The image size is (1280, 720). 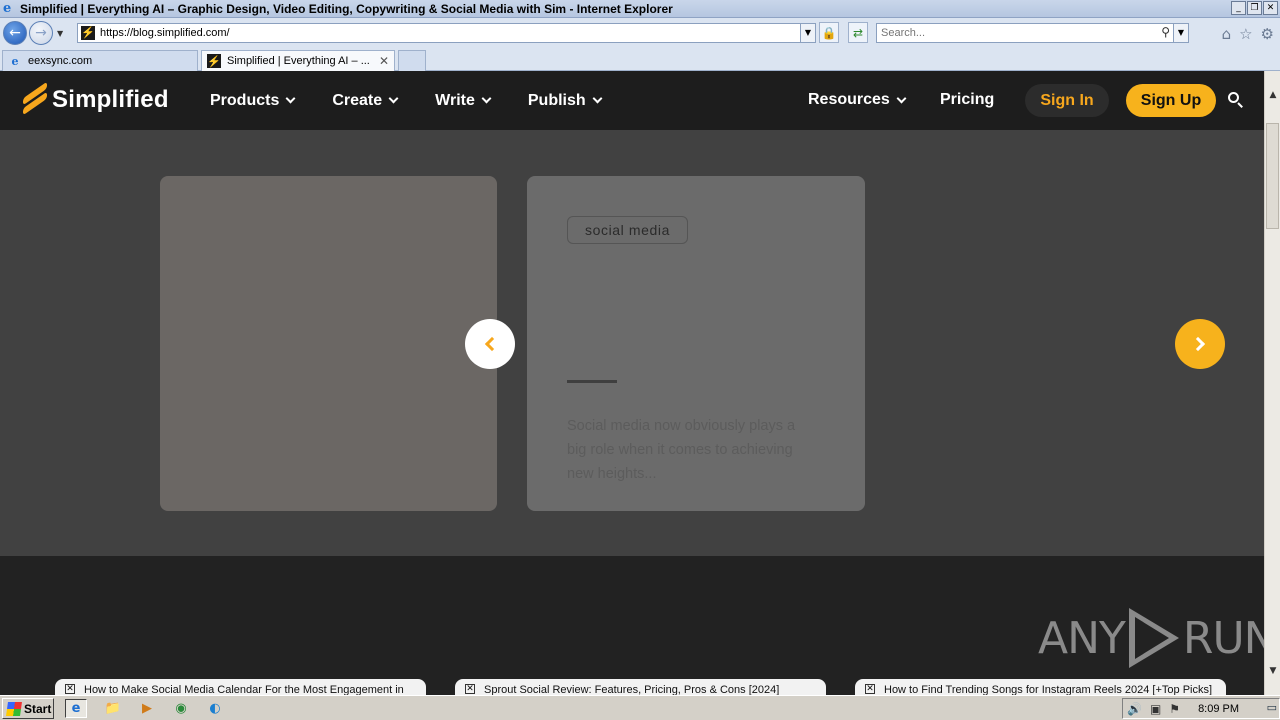 I want to click on search-box: ⚲ ▼, so click(x=1032, y=33).